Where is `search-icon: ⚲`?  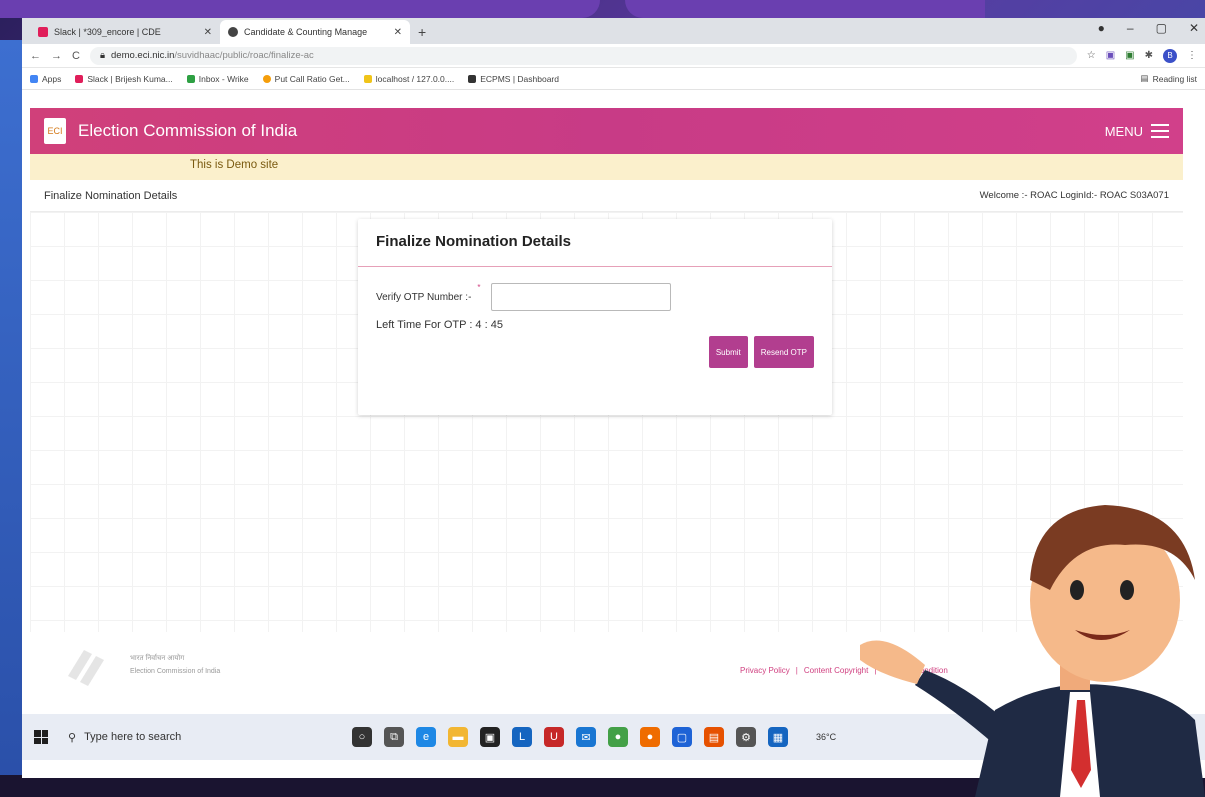 search-icon: ⚲ is located at coordinates (72, 737).